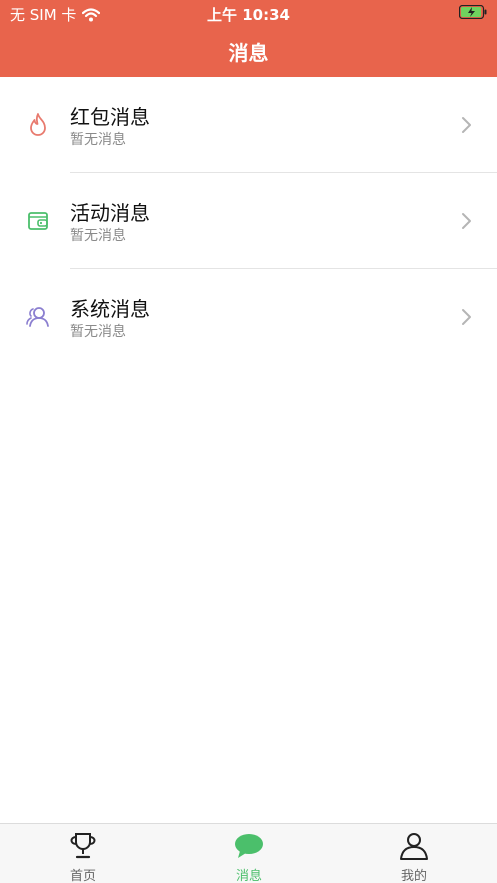  I want to click on flame-icon, so click(38, 124).